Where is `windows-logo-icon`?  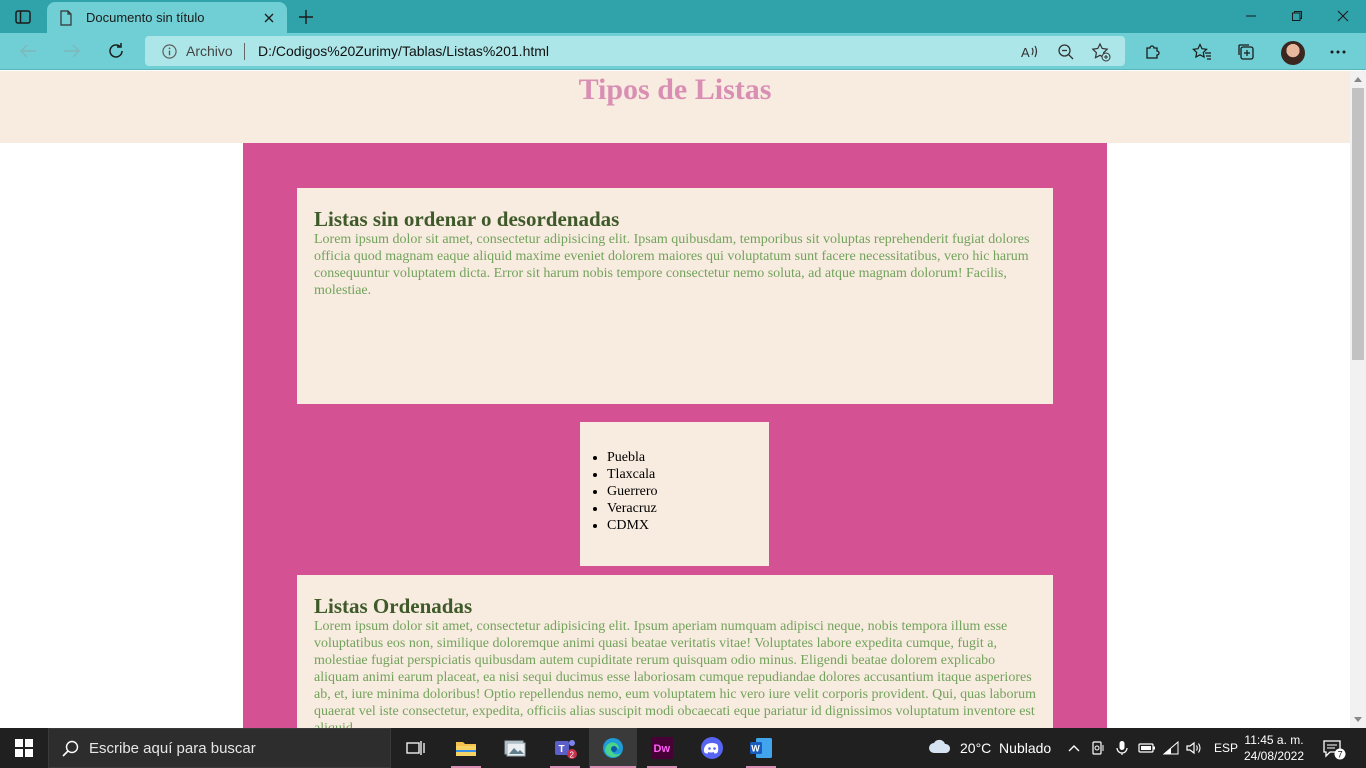
windows-logo-icon is located at coordinates (24, 748).